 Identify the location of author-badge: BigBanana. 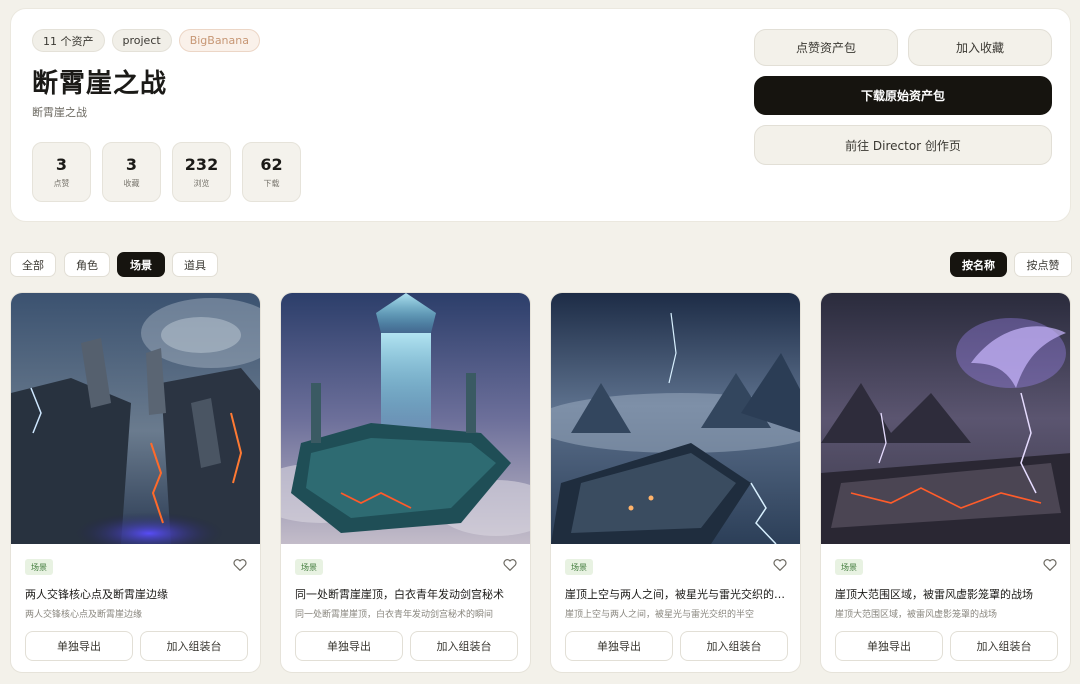
(219, 40).